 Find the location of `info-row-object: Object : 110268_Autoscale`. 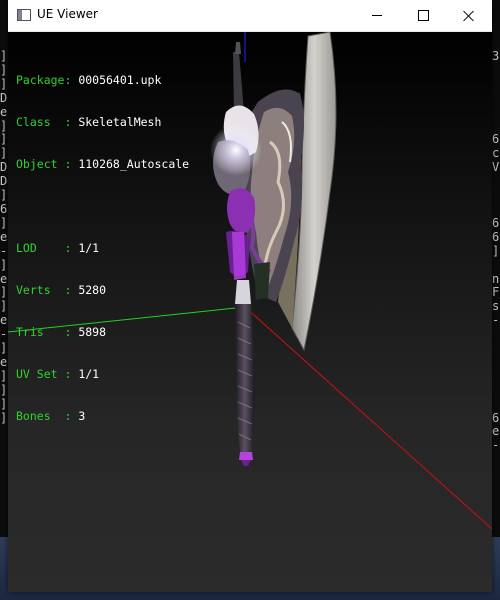

info-row-object: Object : 110268_Autoscale is located at coordinates (102, 164).